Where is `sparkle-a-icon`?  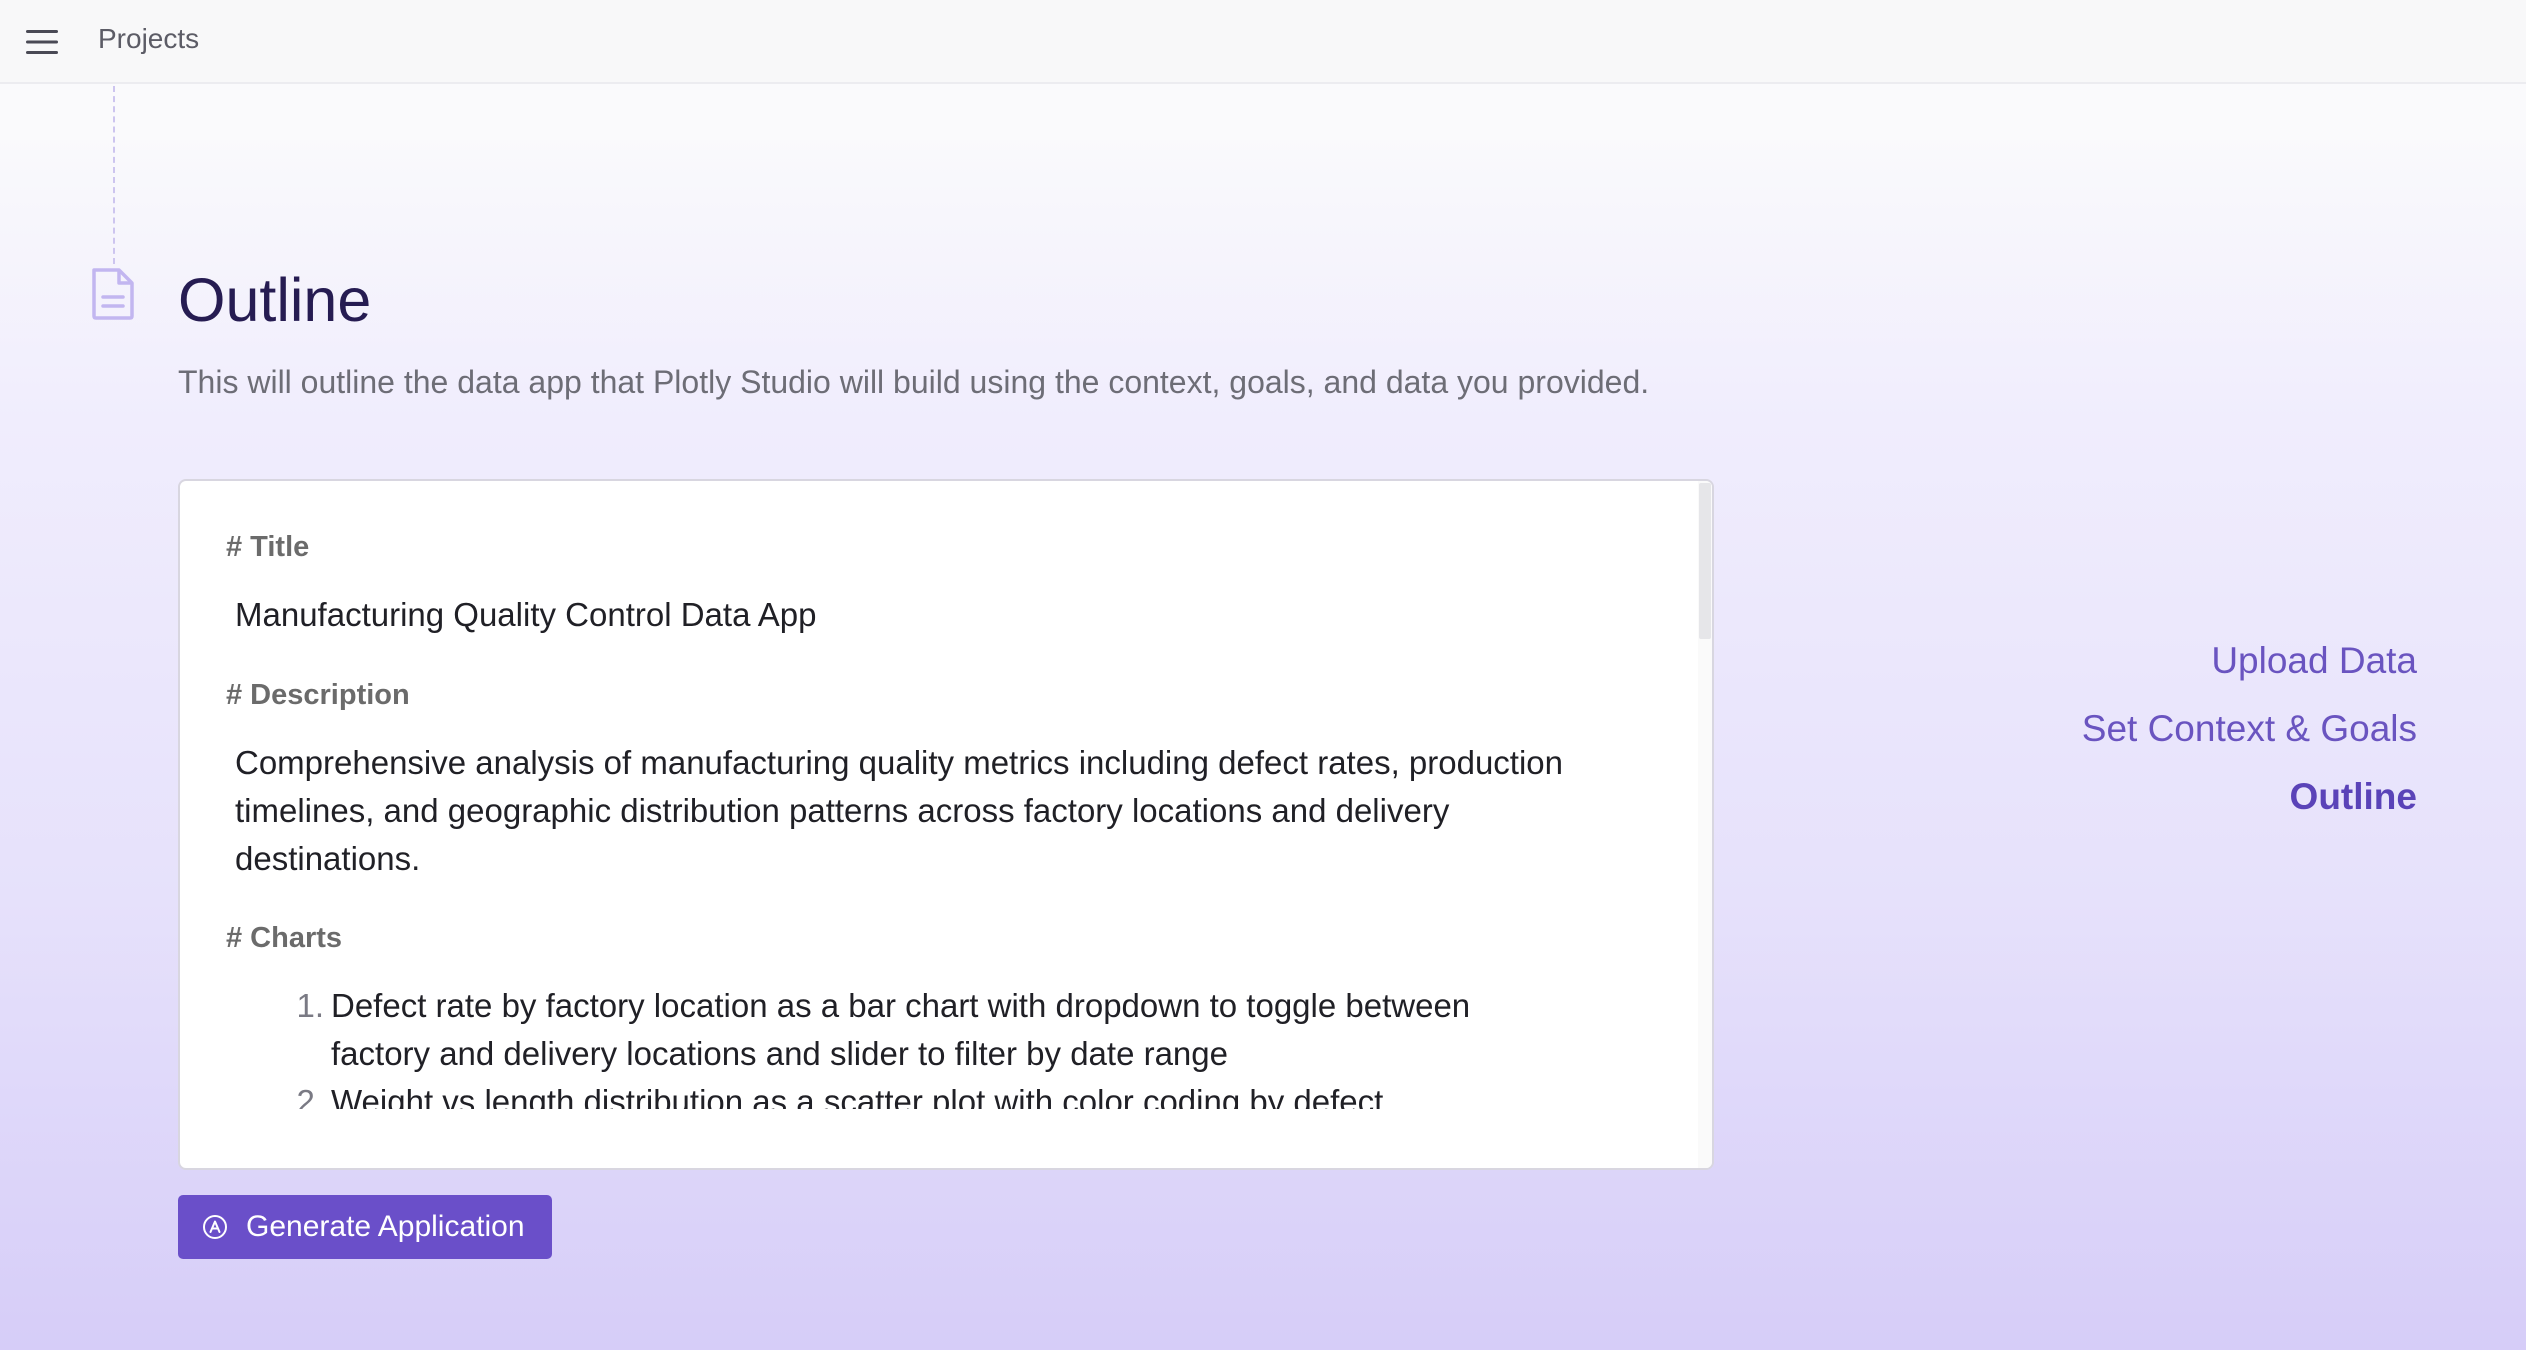 sparkle-a-icon is located at coordinates (215, 1227).